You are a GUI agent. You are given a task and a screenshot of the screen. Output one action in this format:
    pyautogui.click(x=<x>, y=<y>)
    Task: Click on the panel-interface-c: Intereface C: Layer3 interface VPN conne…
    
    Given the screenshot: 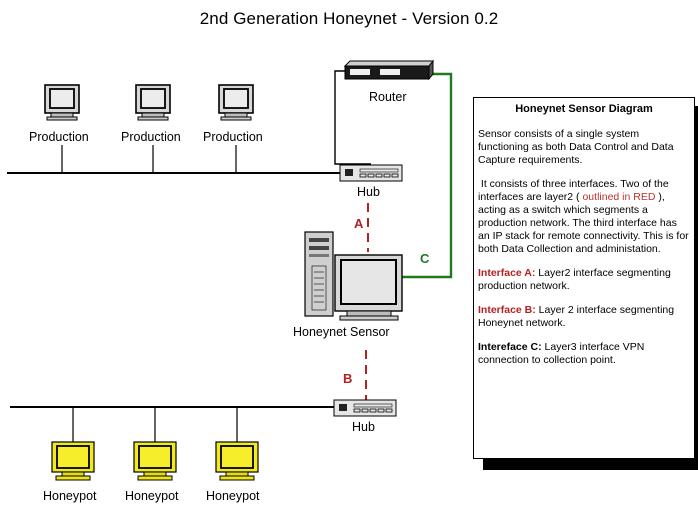 What is the action you would take?
    pyautogui.click(x=584, y=354)
    